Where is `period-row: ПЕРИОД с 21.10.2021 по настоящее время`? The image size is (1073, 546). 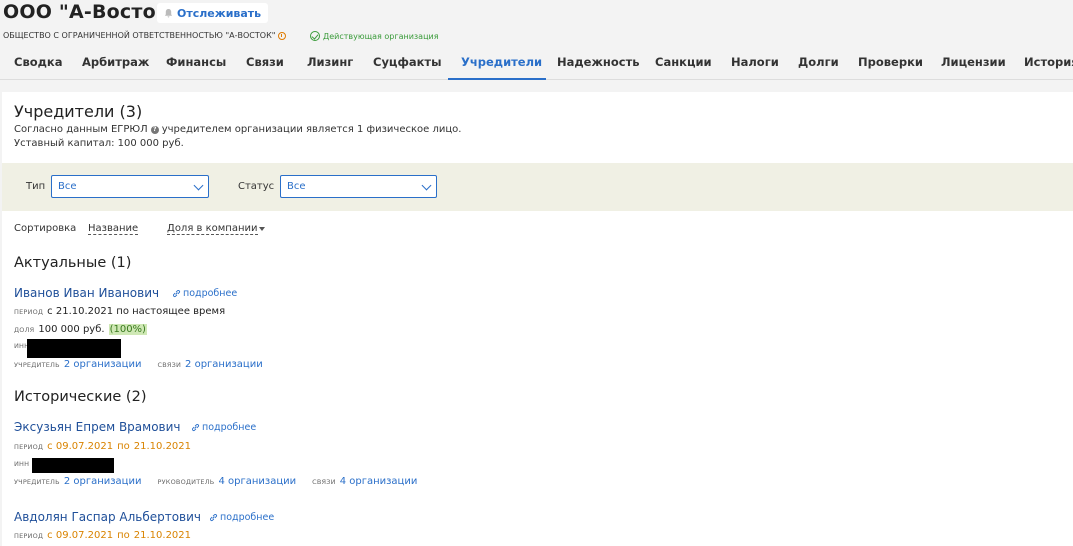
period-row: ПЕРИОД с 21.10.2021 по настоящее время is located at coordinates (119, 311).